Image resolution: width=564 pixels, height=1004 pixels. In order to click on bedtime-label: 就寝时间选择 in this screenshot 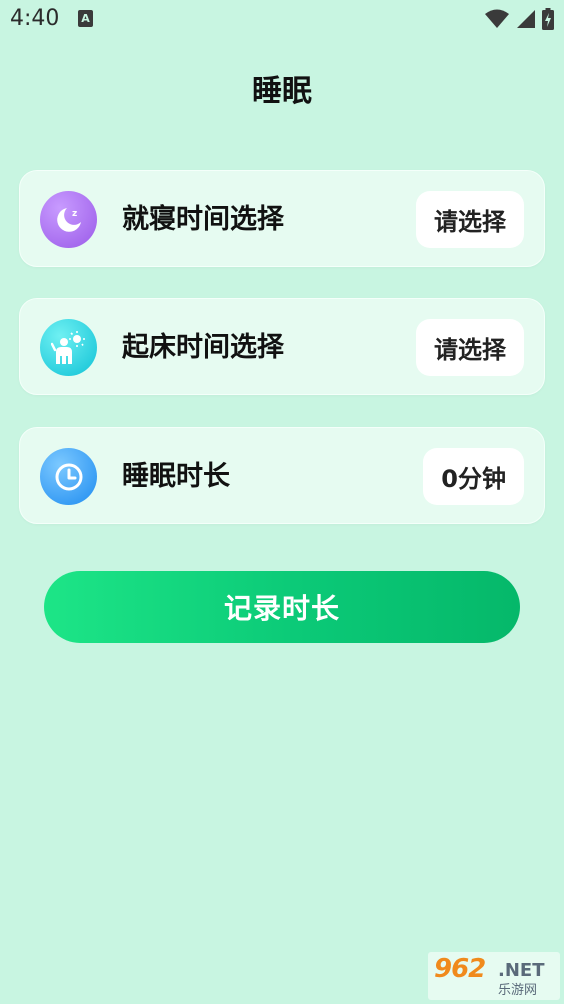, I will do `click(203, 219)`.